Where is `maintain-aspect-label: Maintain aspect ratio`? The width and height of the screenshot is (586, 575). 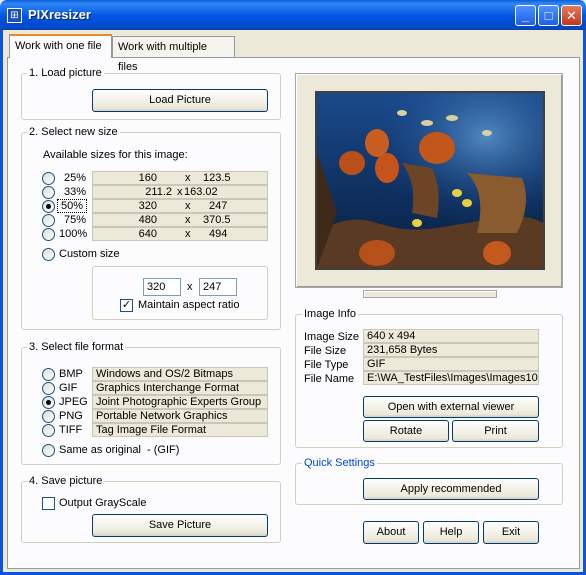
maintain-aspect-label: Maintain aspect ratio is located at coordinates (189, 305).